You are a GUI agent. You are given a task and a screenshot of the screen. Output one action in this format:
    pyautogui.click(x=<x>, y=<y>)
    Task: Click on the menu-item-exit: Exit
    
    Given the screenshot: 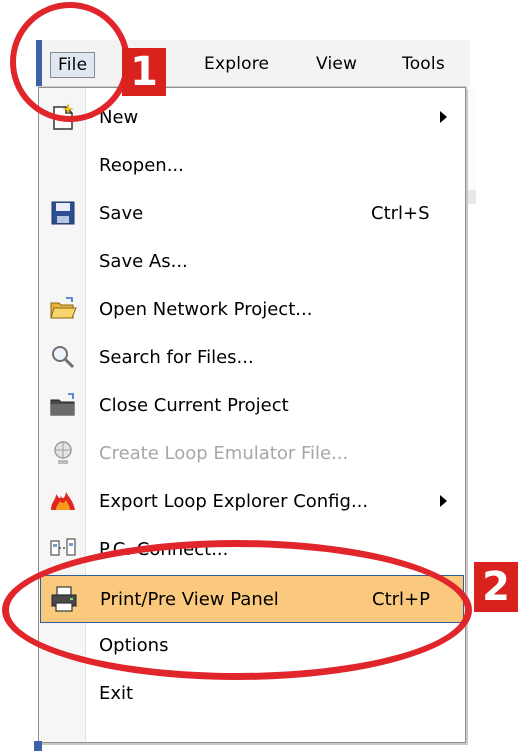 What is the action you would take?
    pyautogui.click(x=252, y=694)
    